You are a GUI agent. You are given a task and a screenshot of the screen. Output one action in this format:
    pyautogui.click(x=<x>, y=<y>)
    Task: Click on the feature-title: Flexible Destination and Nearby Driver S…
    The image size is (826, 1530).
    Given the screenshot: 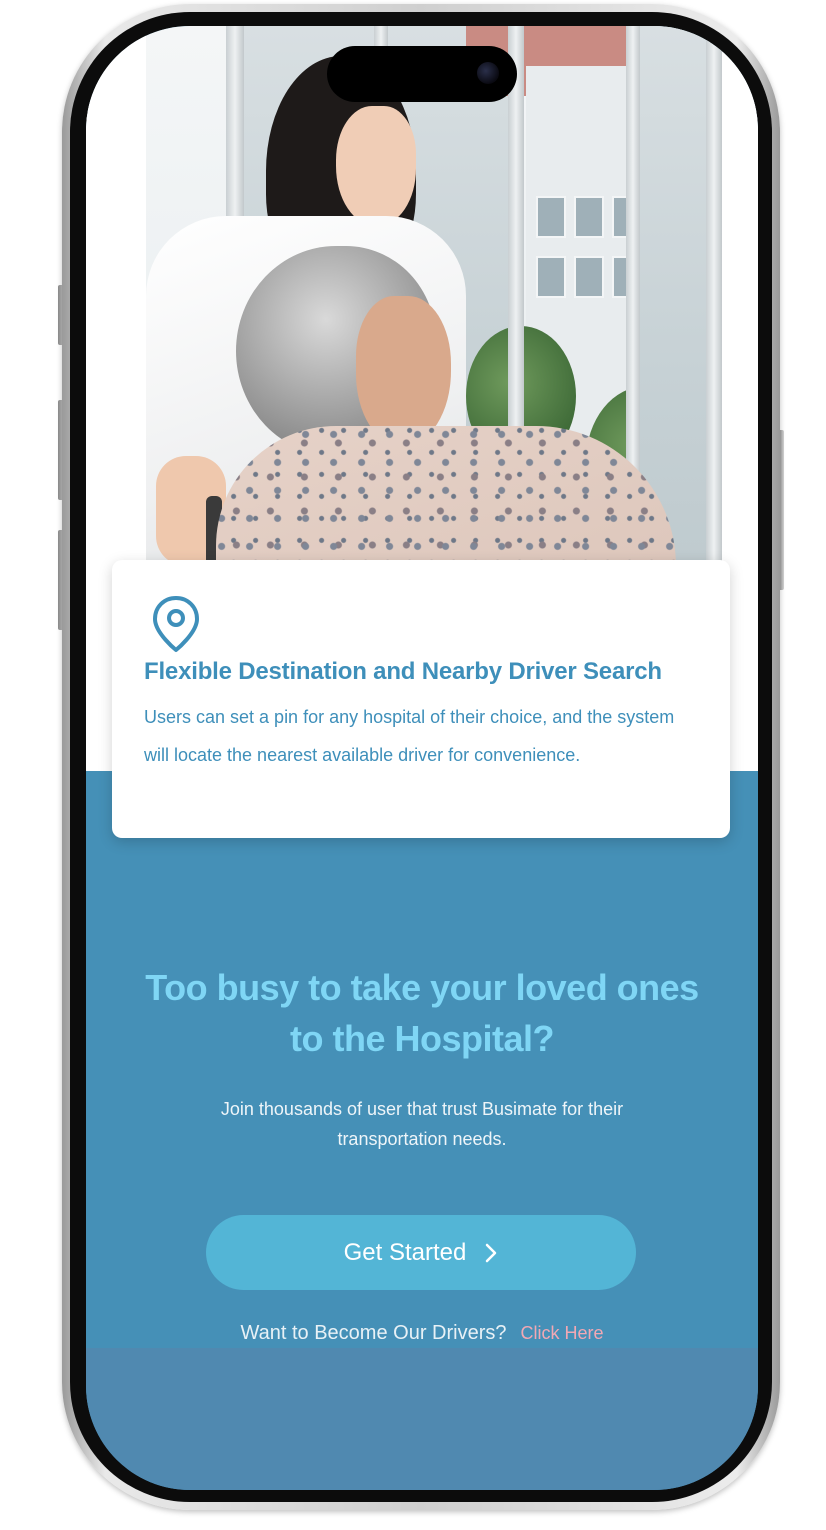 What is the action you would take?
    pyautogui.click(x=403, y=671)
    